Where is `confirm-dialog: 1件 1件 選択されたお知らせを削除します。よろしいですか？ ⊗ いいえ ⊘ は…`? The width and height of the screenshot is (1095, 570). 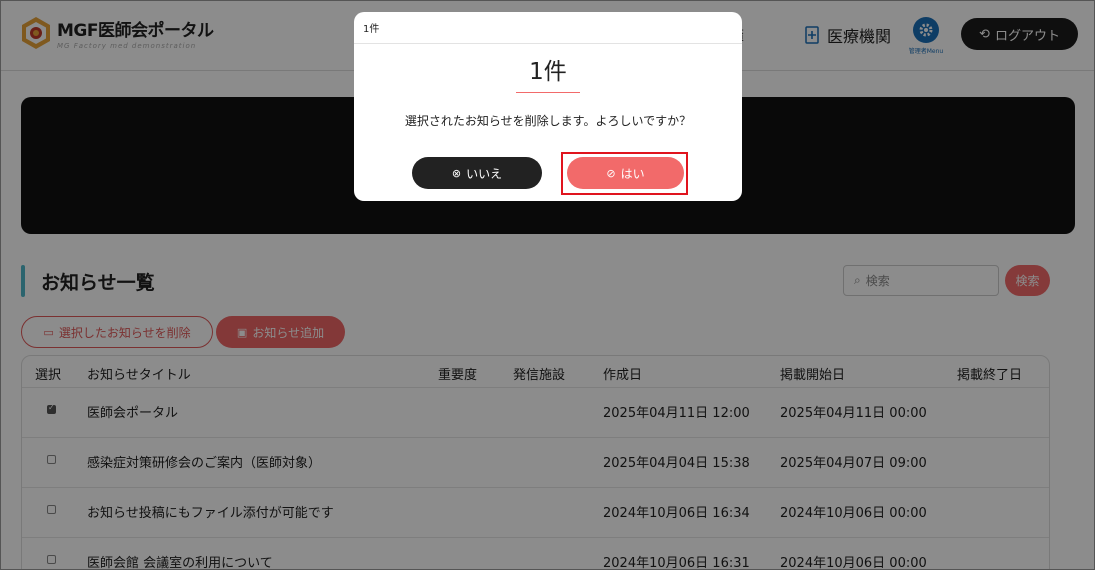
confirm-dialog: 1件 1件 選択されたお知らせを削除します。よろしいですか？ ⊗ いいえ ⊘ は… is located at coordinates (548, 106).